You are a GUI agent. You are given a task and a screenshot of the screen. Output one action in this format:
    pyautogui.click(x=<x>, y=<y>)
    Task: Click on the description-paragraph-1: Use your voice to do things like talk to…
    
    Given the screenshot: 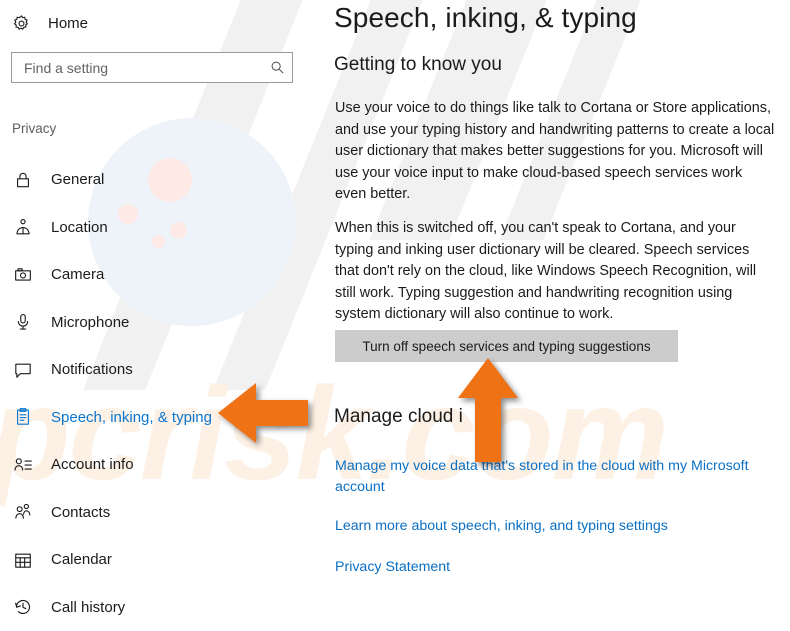 What is the action you would take?
    pyautogui.click(x=555, y=152)
    